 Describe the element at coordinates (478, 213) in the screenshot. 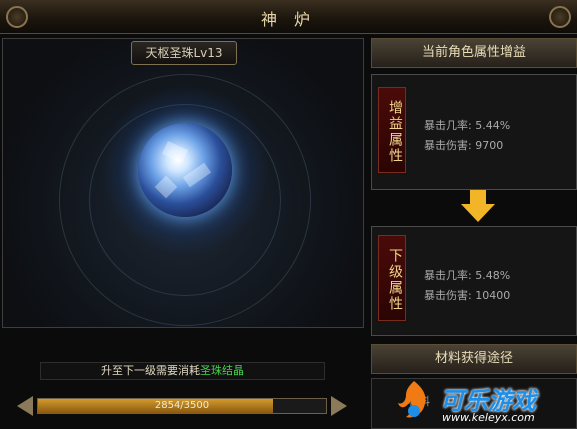

I see `arrow-head` at that location.